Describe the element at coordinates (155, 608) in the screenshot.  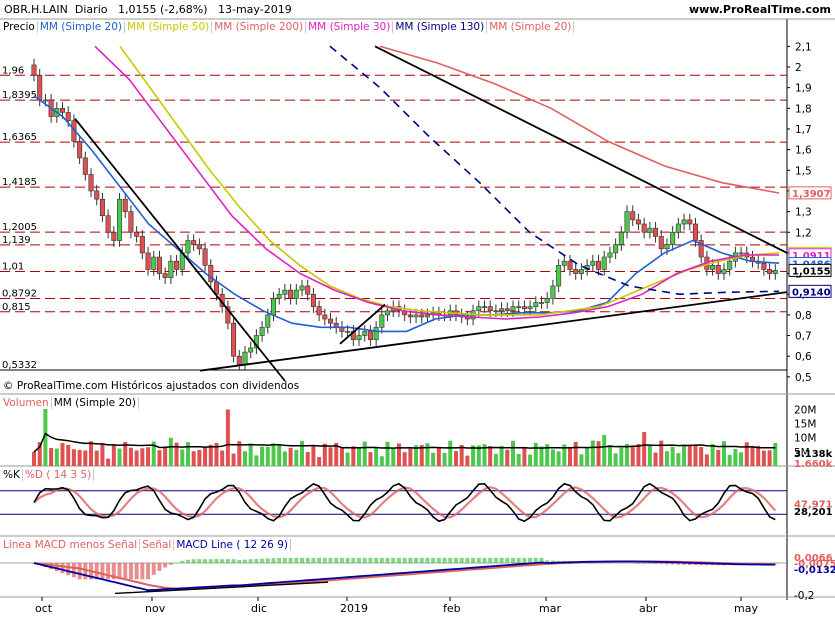
I see `month-label-1: nov` at that location.